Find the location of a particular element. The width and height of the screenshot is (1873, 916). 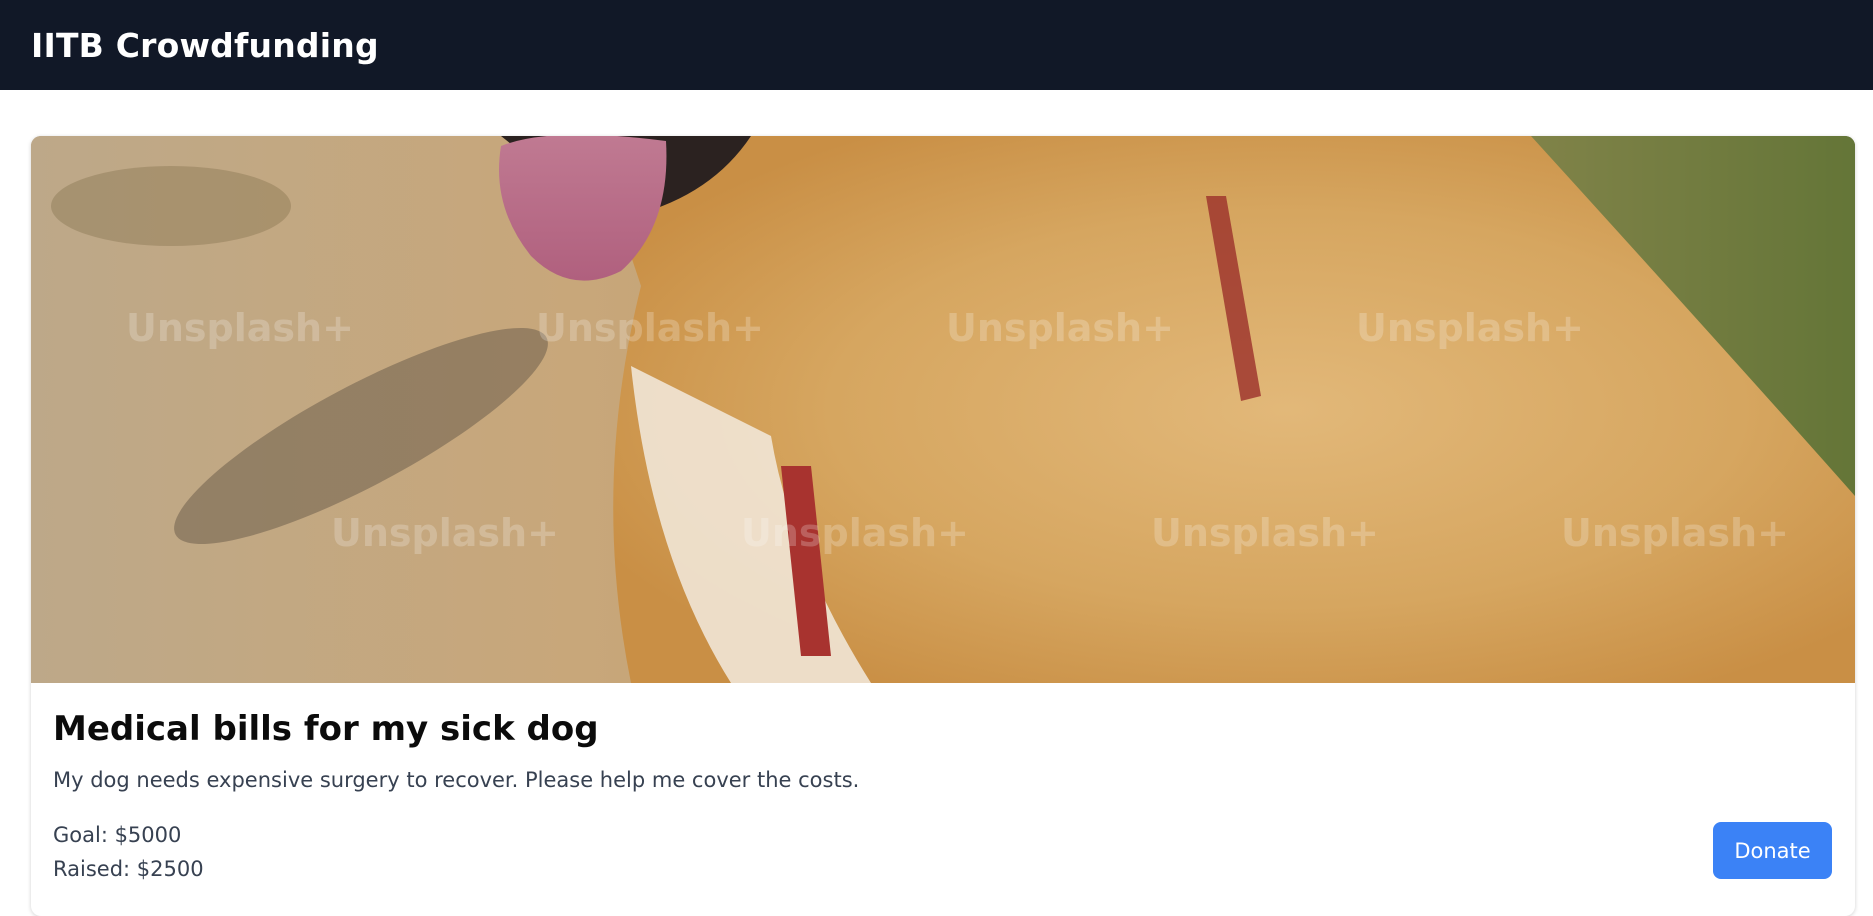

brand-title: IITB Crowdfunding is located at coordinates (205, 45).